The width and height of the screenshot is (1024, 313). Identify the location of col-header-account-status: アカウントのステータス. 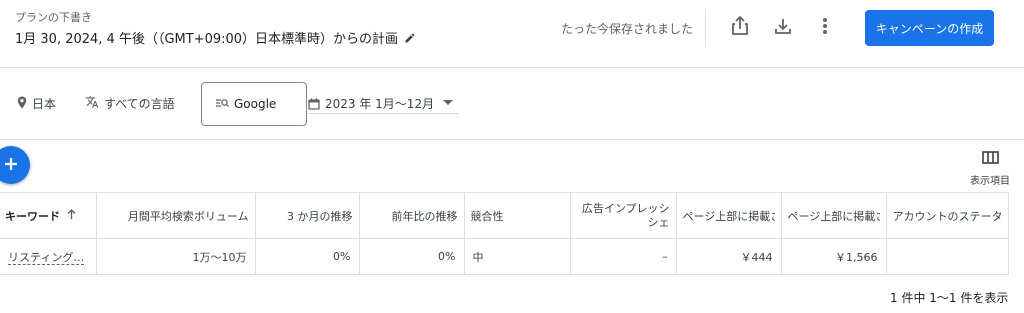
(947, 215).